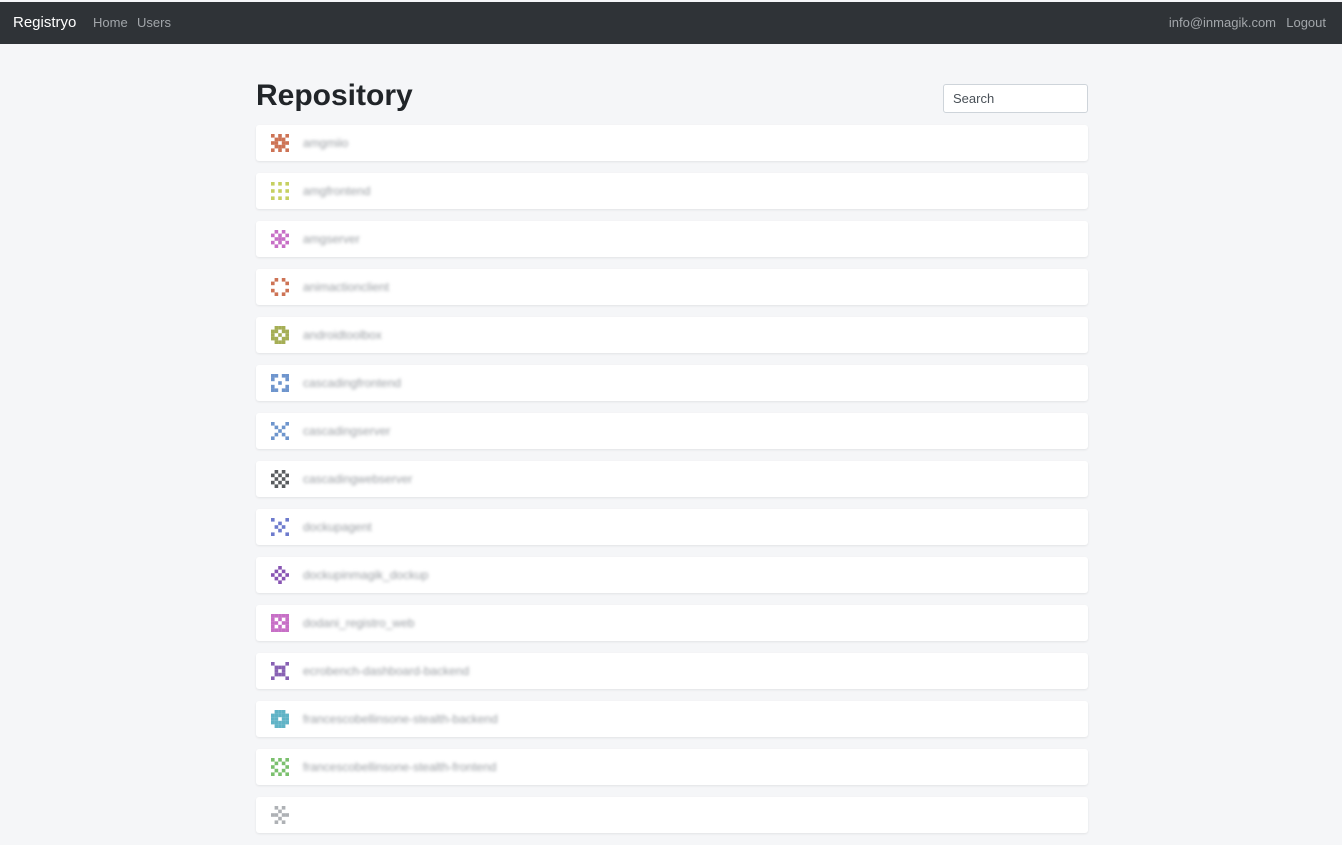 The height and width of the screenshot is (845, 1342). What do you see at coordinates (154, 23) in the screenshot?
I see `nav-users-link: Users` at bounding box center [154, 23].